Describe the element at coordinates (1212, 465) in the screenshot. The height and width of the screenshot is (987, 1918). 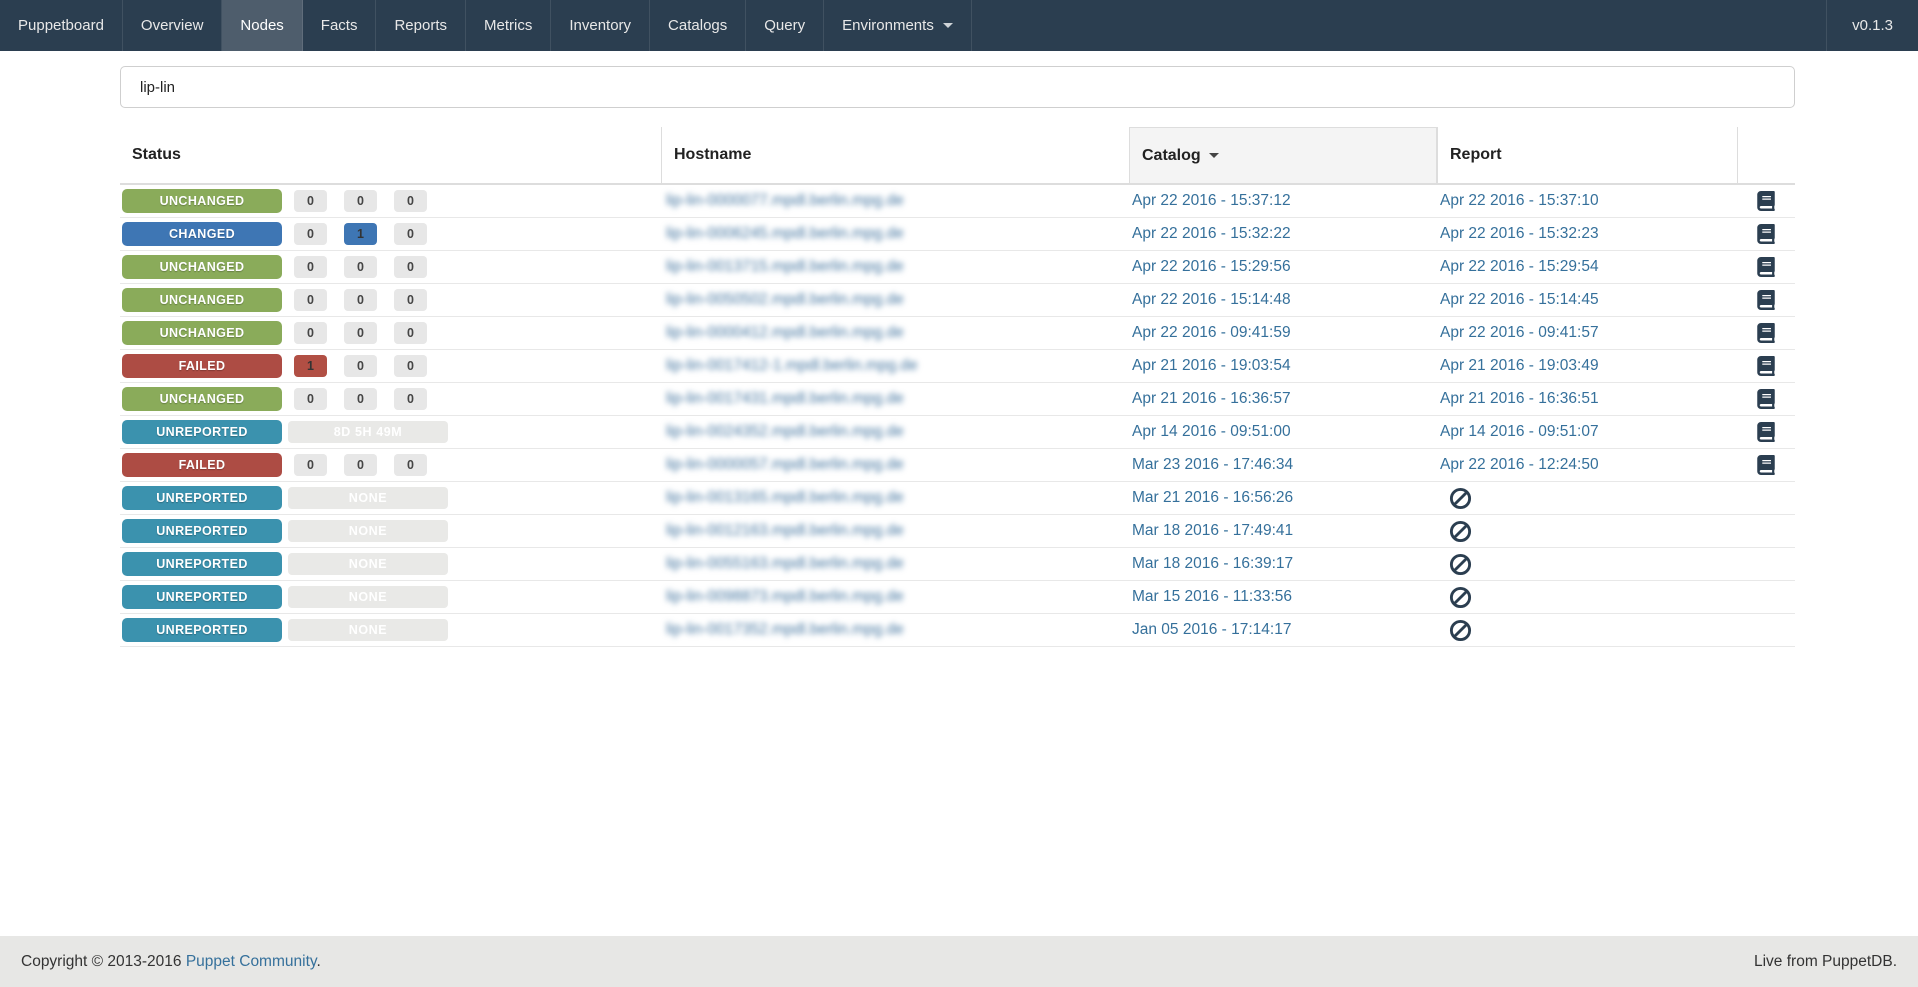
I see `catalog-timestamp-link: Mar 23 2016 - 17:46:34` at that location.